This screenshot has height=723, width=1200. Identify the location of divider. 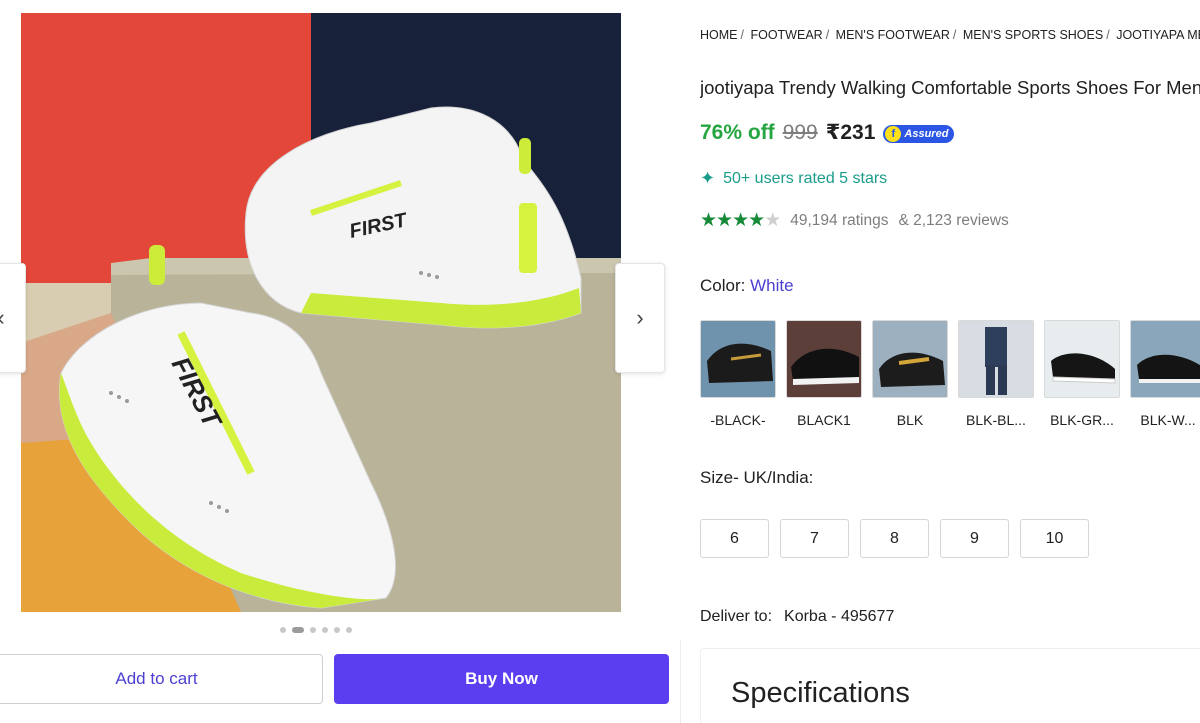
(680, 681).